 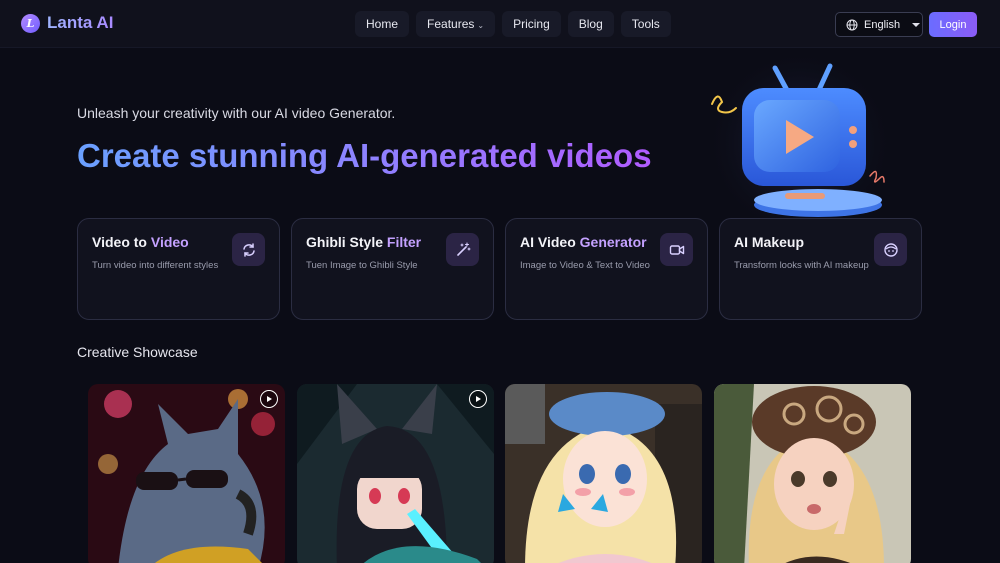 I want to click on globe-icon, so click(x=852, y=24).